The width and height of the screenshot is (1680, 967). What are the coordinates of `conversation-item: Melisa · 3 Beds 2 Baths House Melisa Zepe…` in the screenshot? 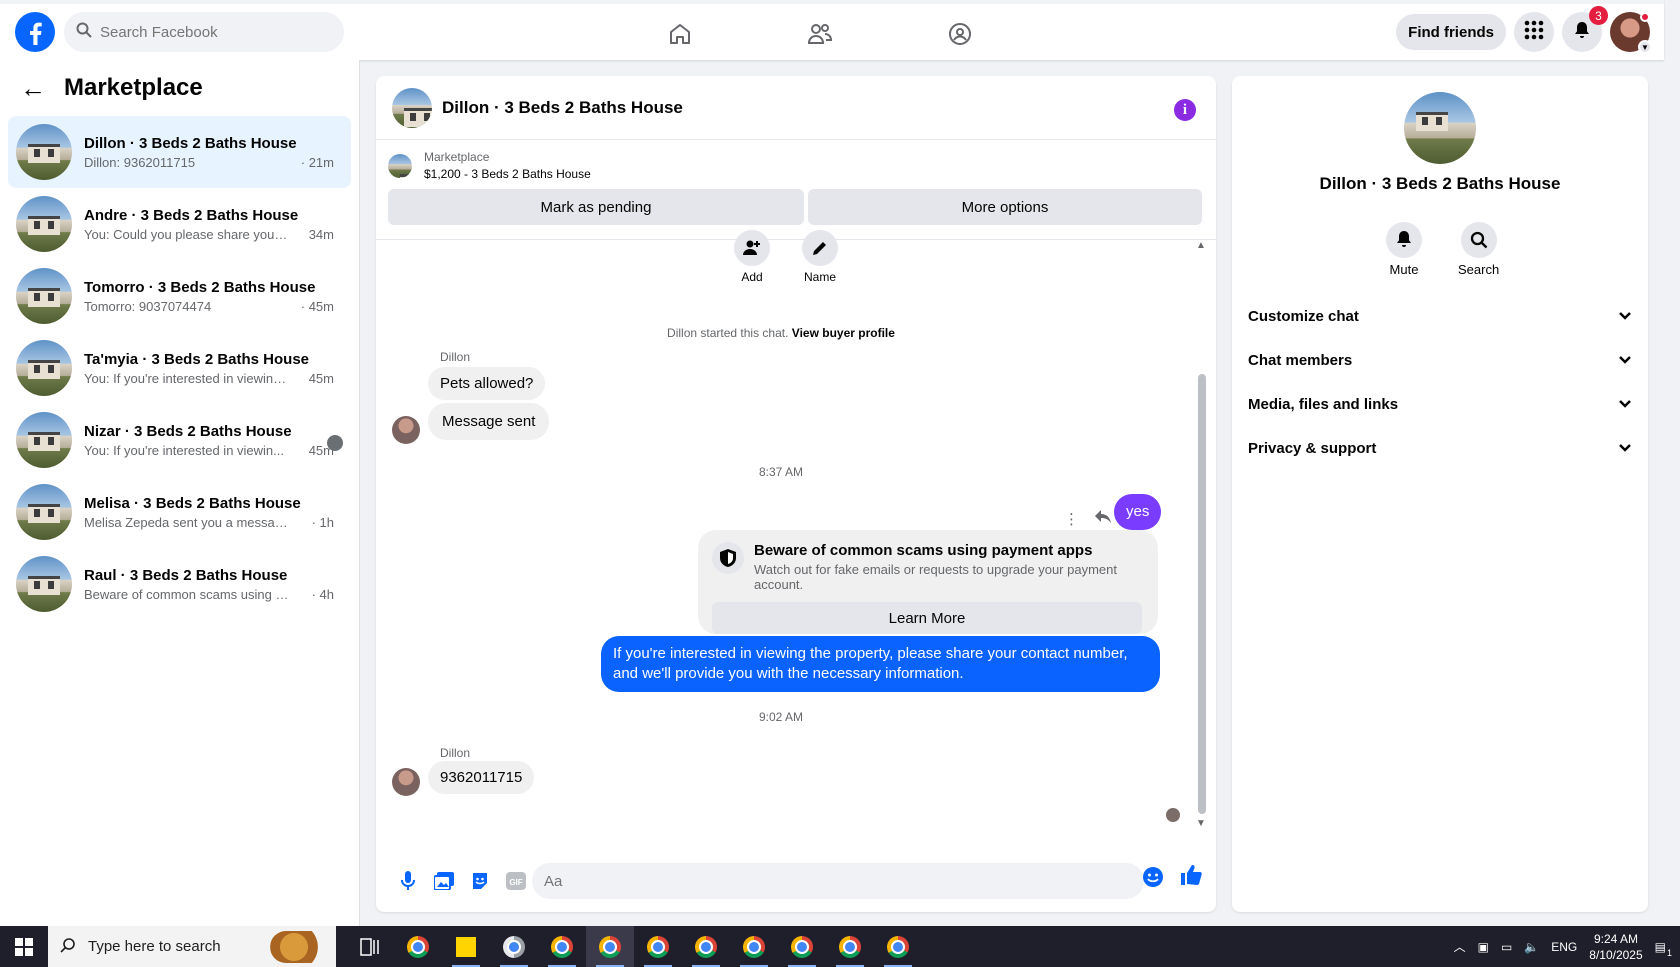 It's located at (179, 512).